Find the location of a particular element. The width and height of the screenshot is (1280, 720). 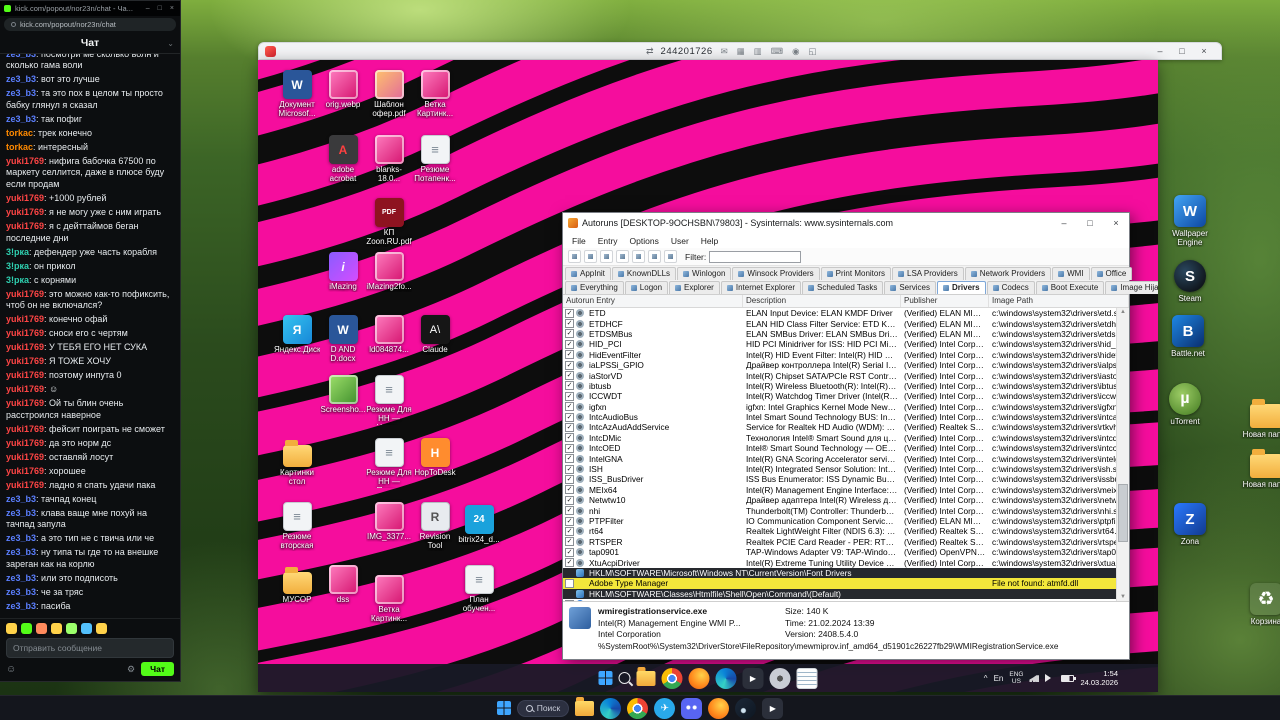

session-action-icon: ◱ is located at coordinates (813, 51).